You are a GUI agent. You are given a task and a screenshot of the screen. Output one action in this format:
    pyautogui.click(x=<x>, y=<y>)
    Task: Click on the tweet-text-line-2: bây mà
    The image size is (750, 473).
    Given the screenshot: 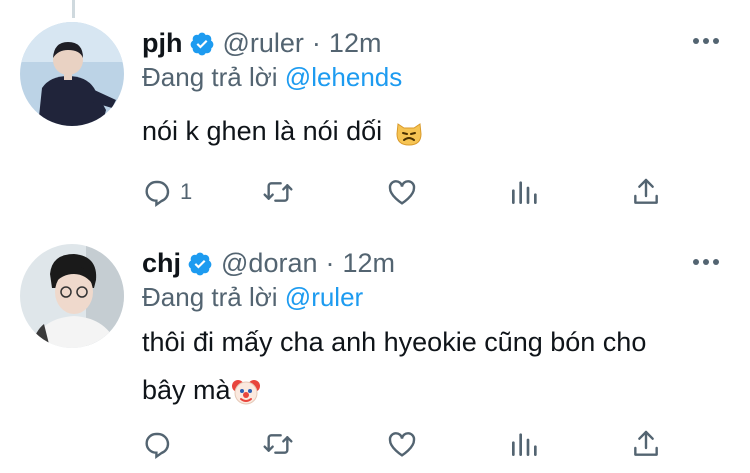 What is the action you would take?
    pyautogui.click(x=437, y=390)
    